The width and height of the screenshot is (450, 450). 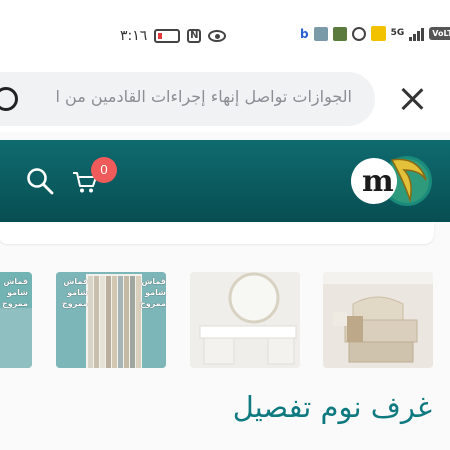 What do you see at coordinates (16, 320) in the screenshot?
I see `product-tile-fabric-partial: قماش شامو ممزوج` at bounding box center [16, 320].